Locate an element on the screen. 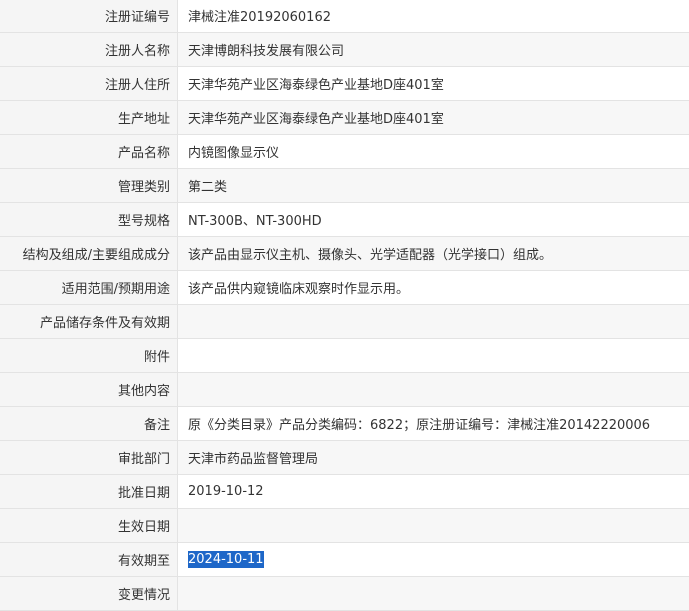  row-label: 产品名称 is located at coordinates (89, 152).